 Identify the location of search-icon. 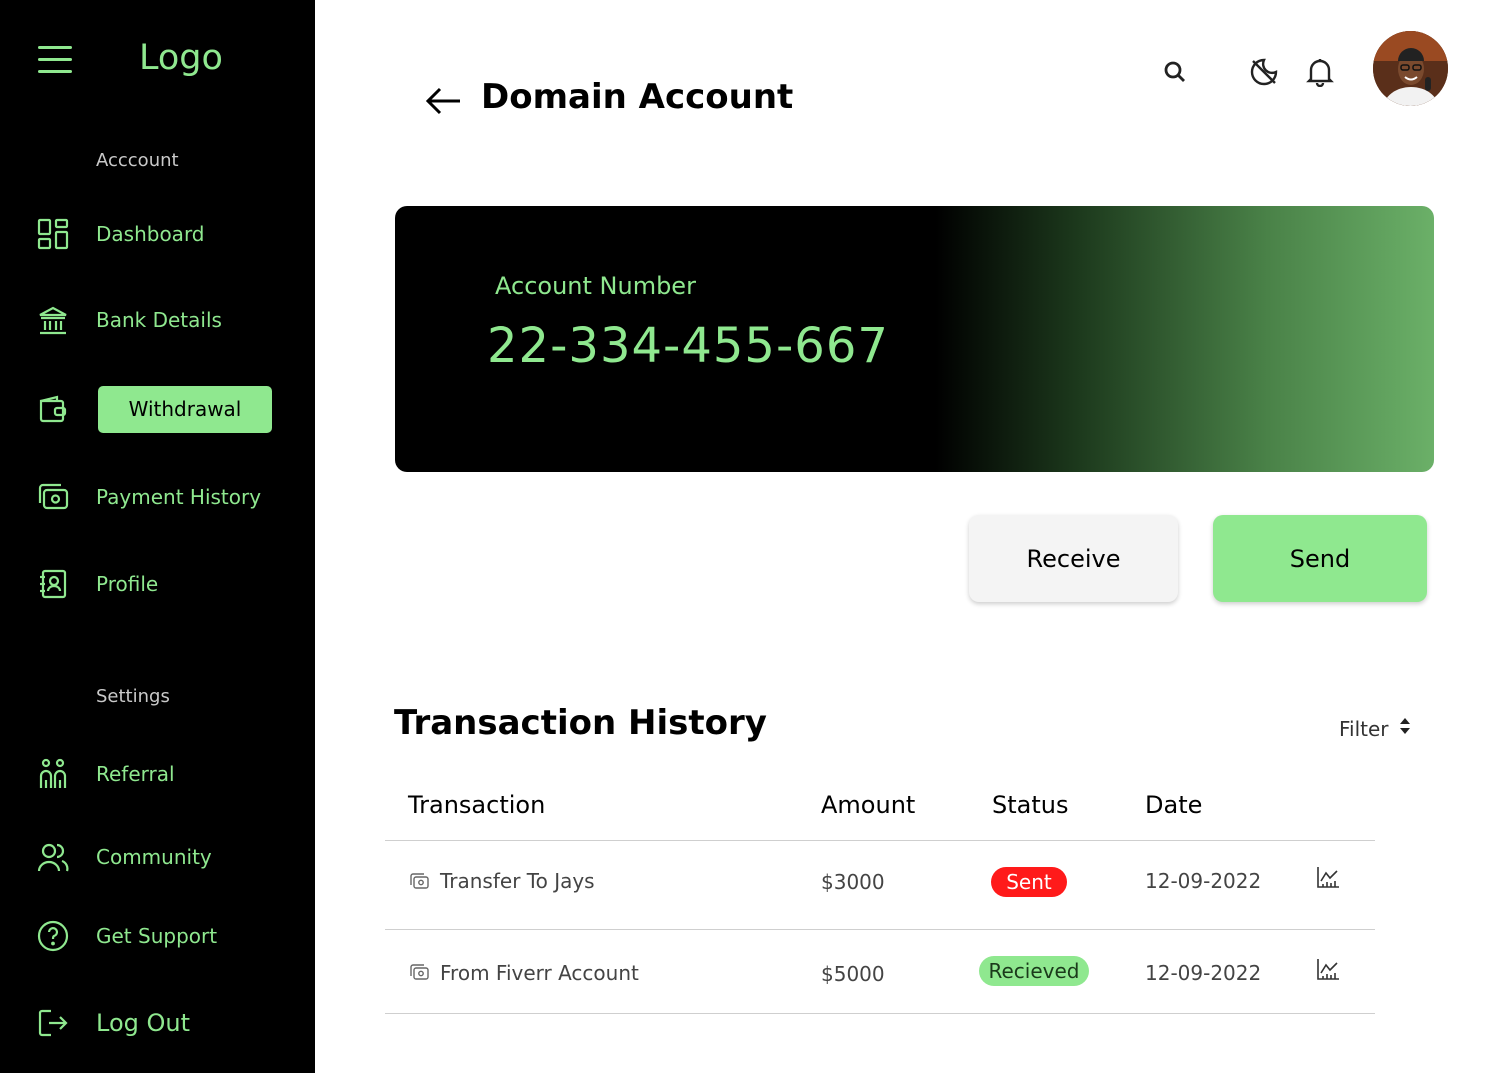
(1175, 72).